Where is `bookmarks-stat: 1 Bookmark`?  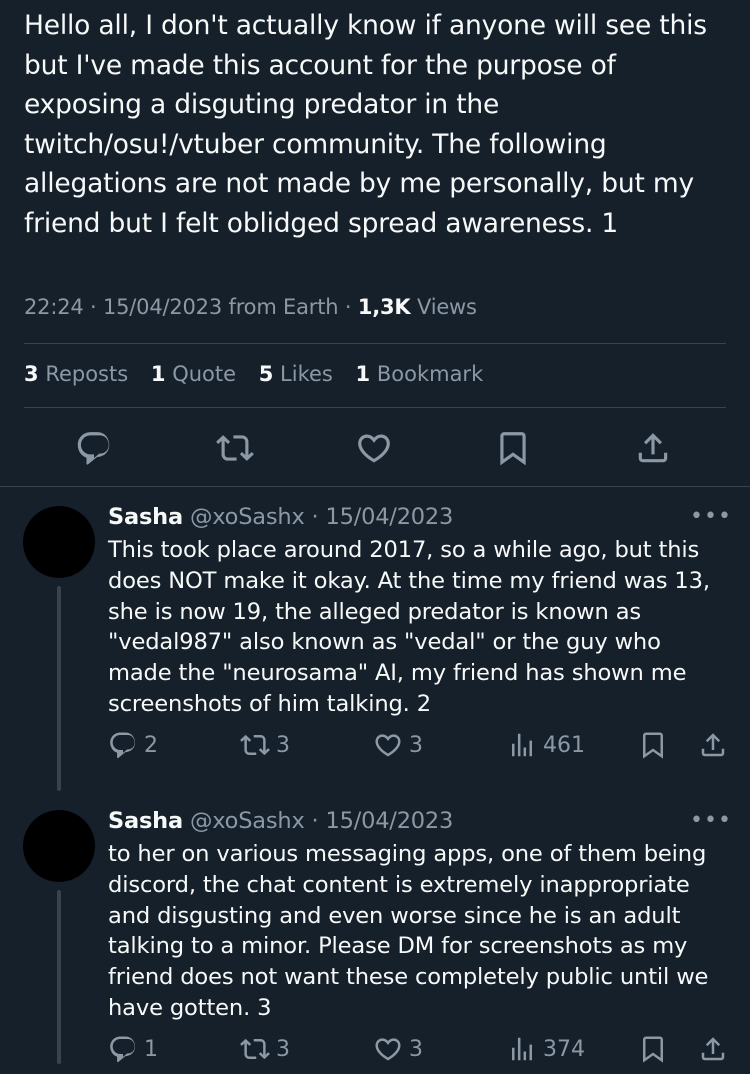
bookmarks-stat: 1 Bookmark is located at coordinates (420, 374).